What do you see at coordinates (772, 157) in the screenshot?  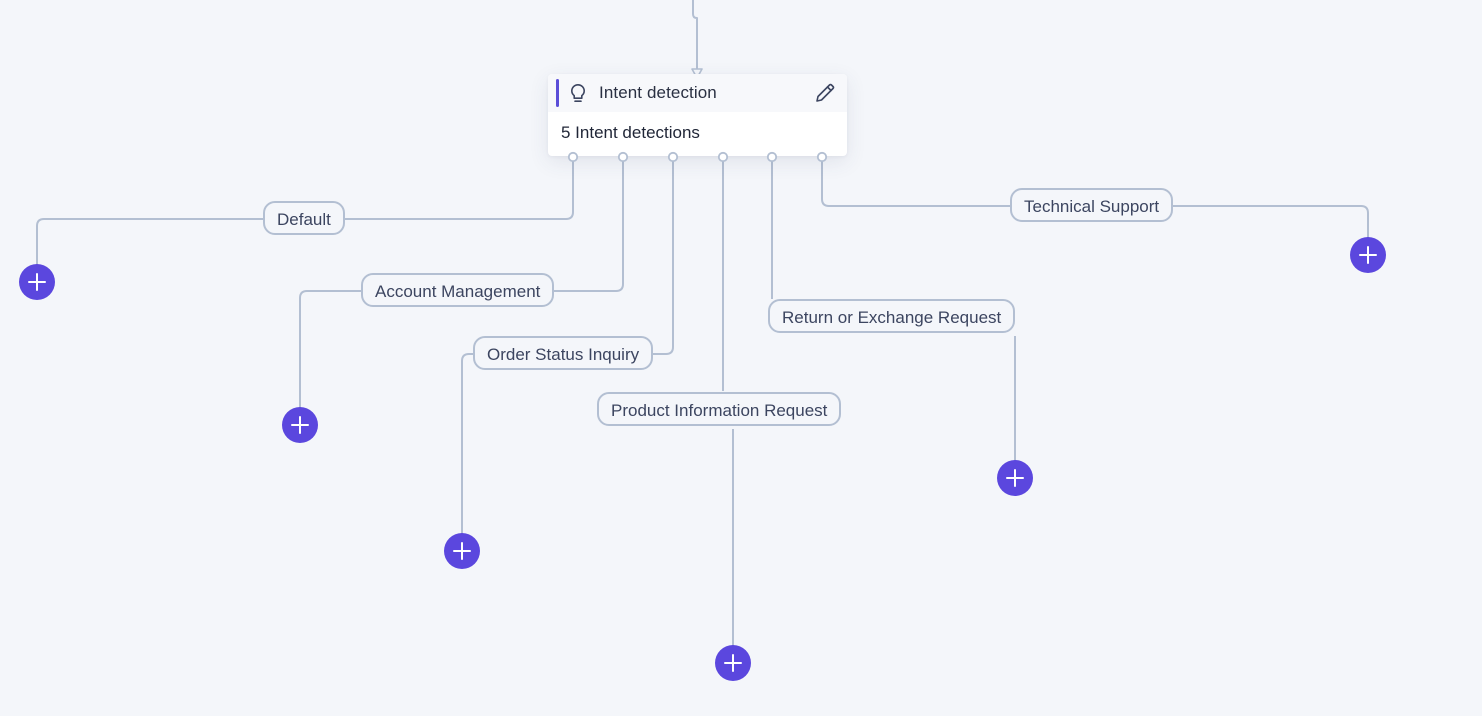 I see `output-port-return-exchange` at bounding box center [772, 157].